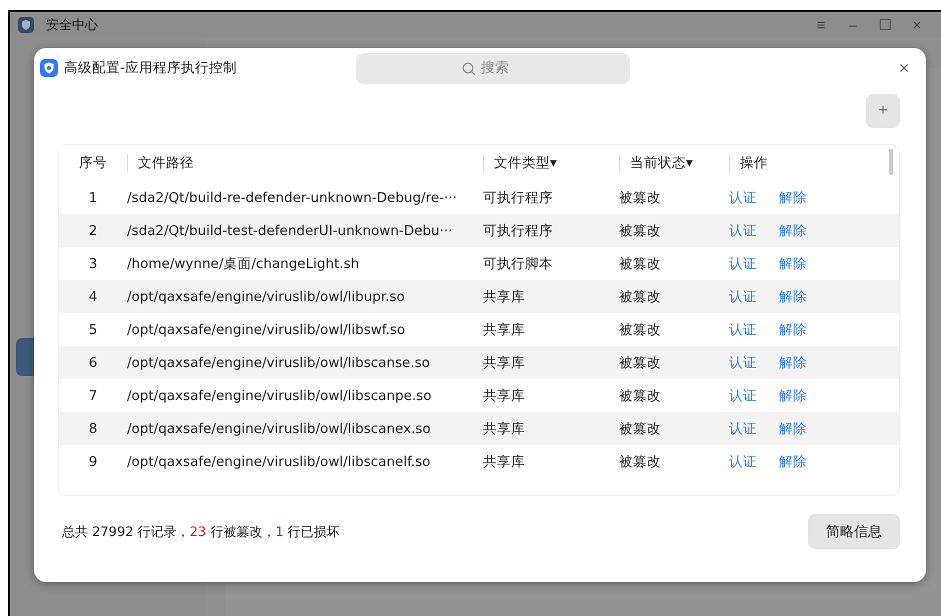  Describe the element at coordinates (266, 330) in the screenshot. I see `file-path: /opt/qaxsafe/engine/viruslib/owl/libswf.so` at that location.